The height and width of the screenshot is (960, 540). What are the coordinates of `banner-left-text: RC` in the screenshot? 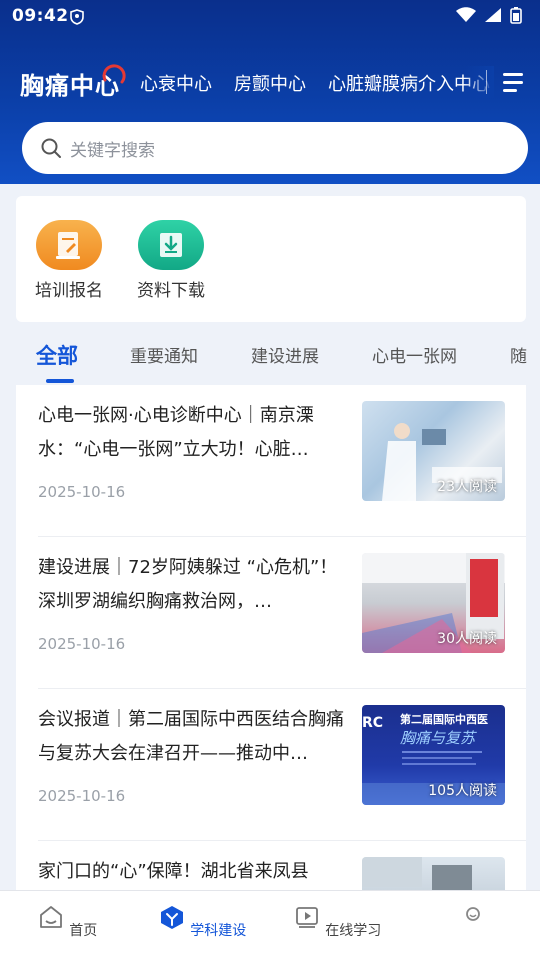 It's located at (372, 723).